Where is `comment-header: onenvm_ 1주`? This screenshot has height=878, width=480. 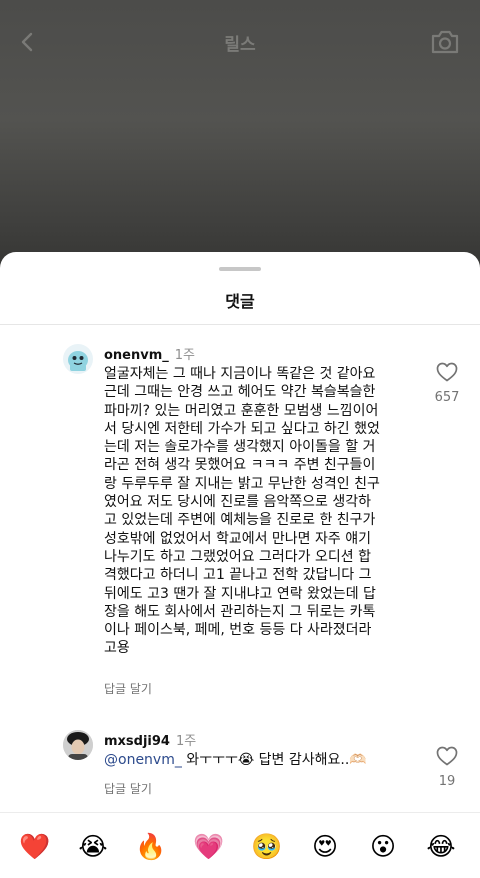
comment-header: onenvm_ 1주 is located at coordinates (149, 353).